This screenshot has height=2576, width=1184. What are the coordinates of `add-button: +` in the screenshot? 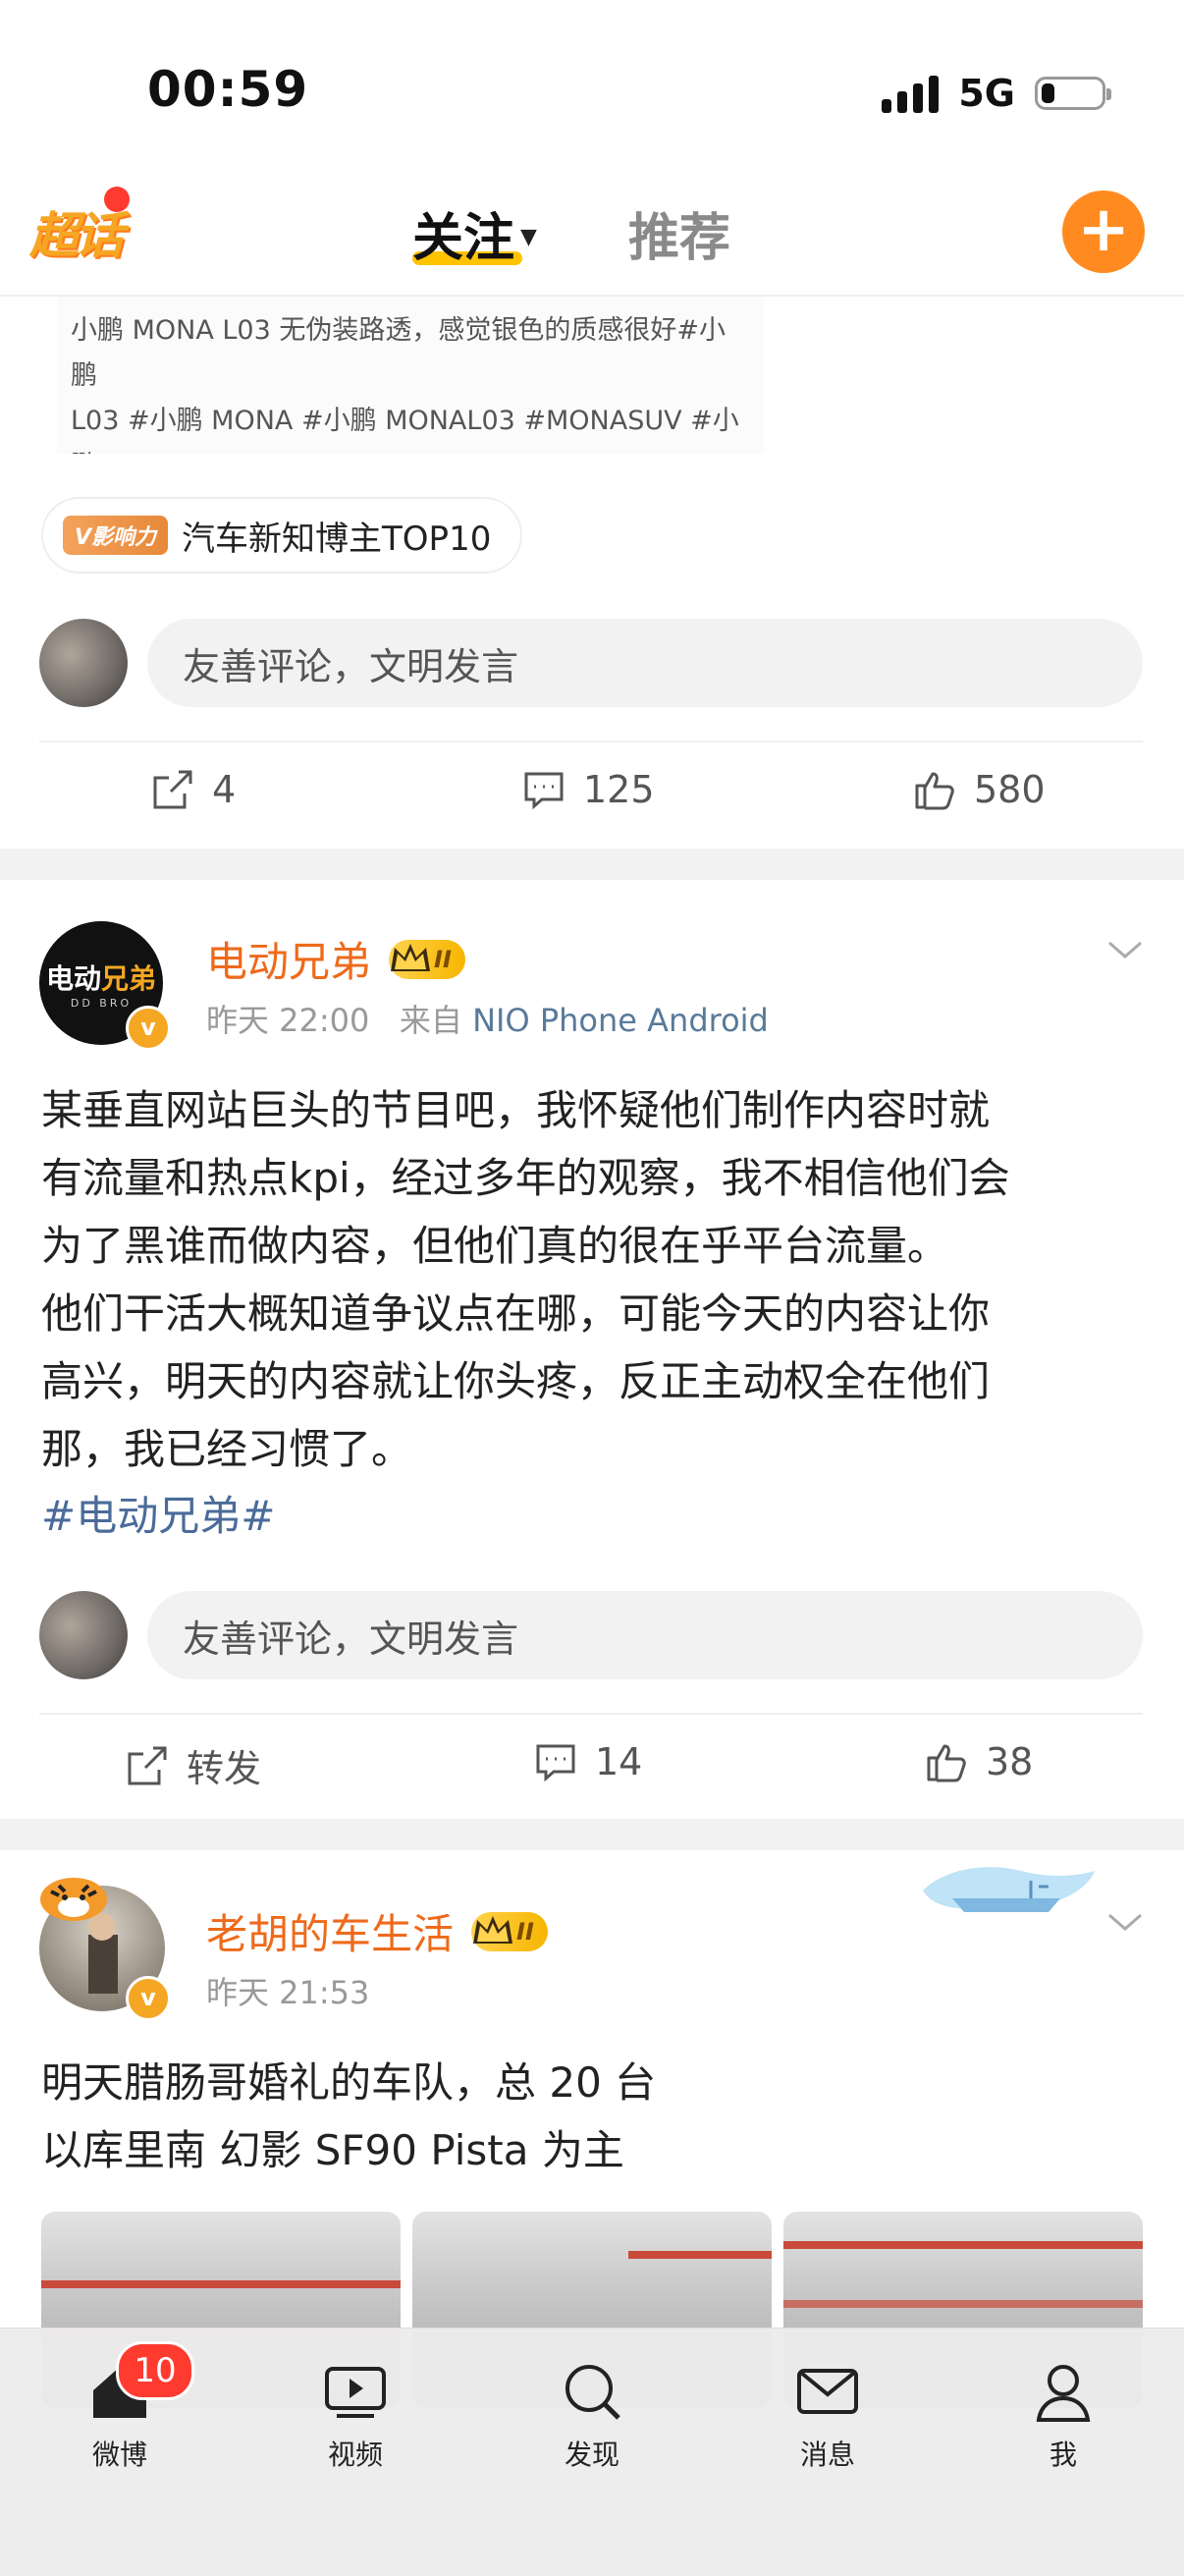 It's located at (1104, 232).